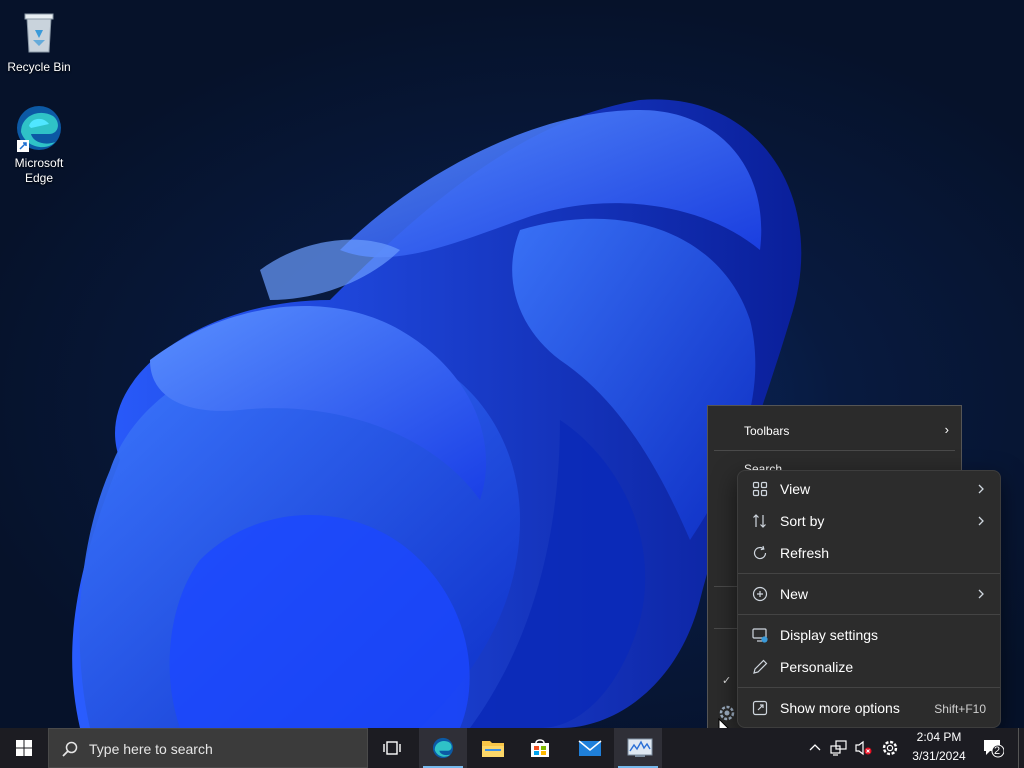 This screenshot has height=768, width=1024. What do you see at coordinates (760, 635) in the screenshot?
I see `display-settings-icon` at bounding box center [760, 635].